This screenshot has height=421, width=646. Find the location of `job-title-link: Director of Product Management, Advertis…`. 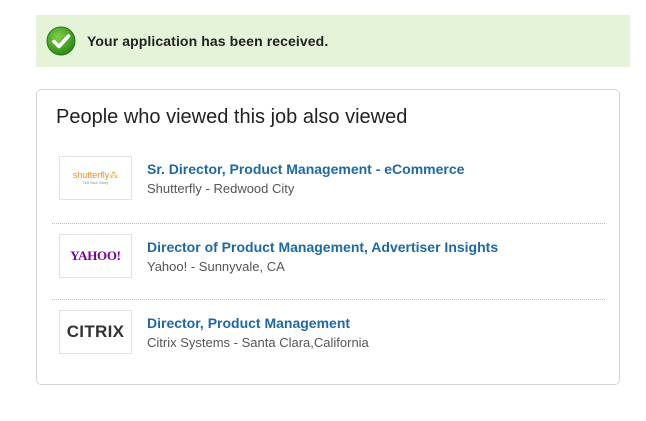

job-title-link: Director of Product Management, Advertis… is located at coordinates (322, 247).